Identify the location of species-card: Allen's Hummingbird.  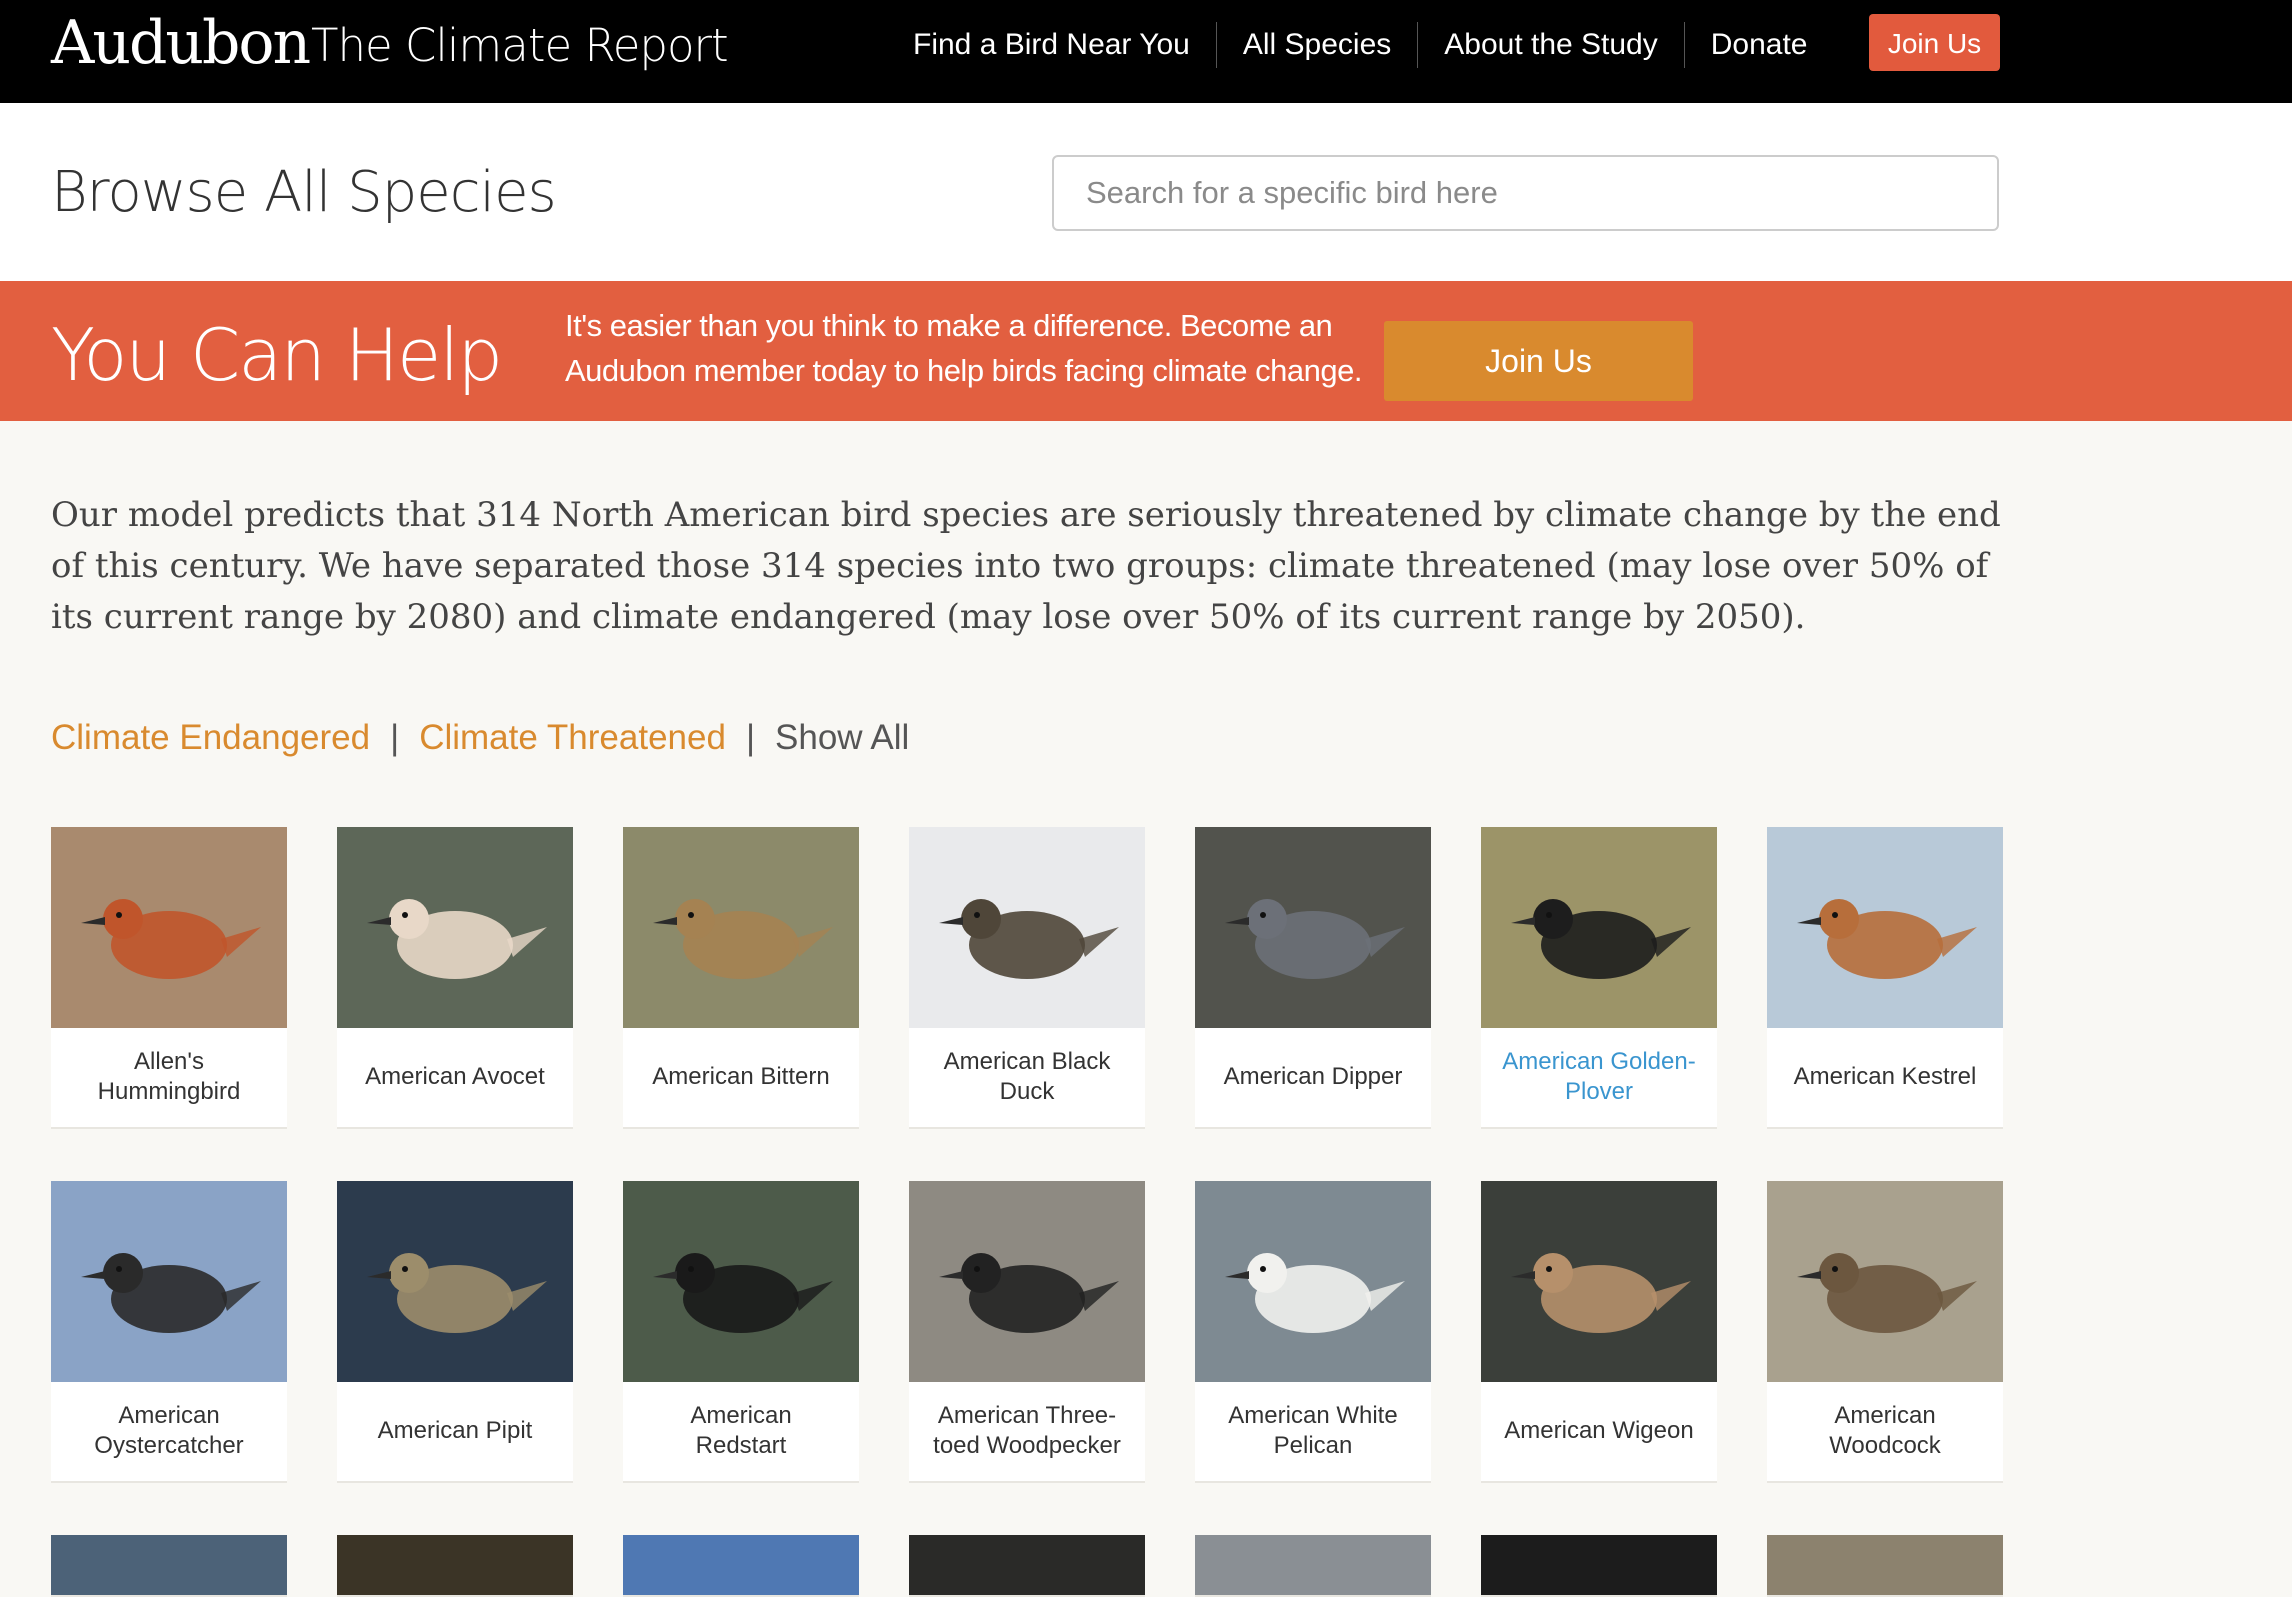
(169, 978).